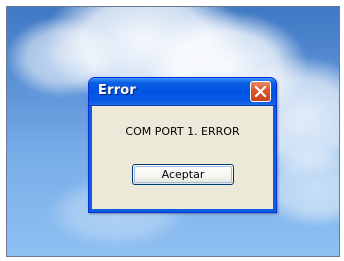 Image resolution: width=344 pixels, height=261 pixels. I want to click on dialog-title-bar: Error, so click(182, 92).